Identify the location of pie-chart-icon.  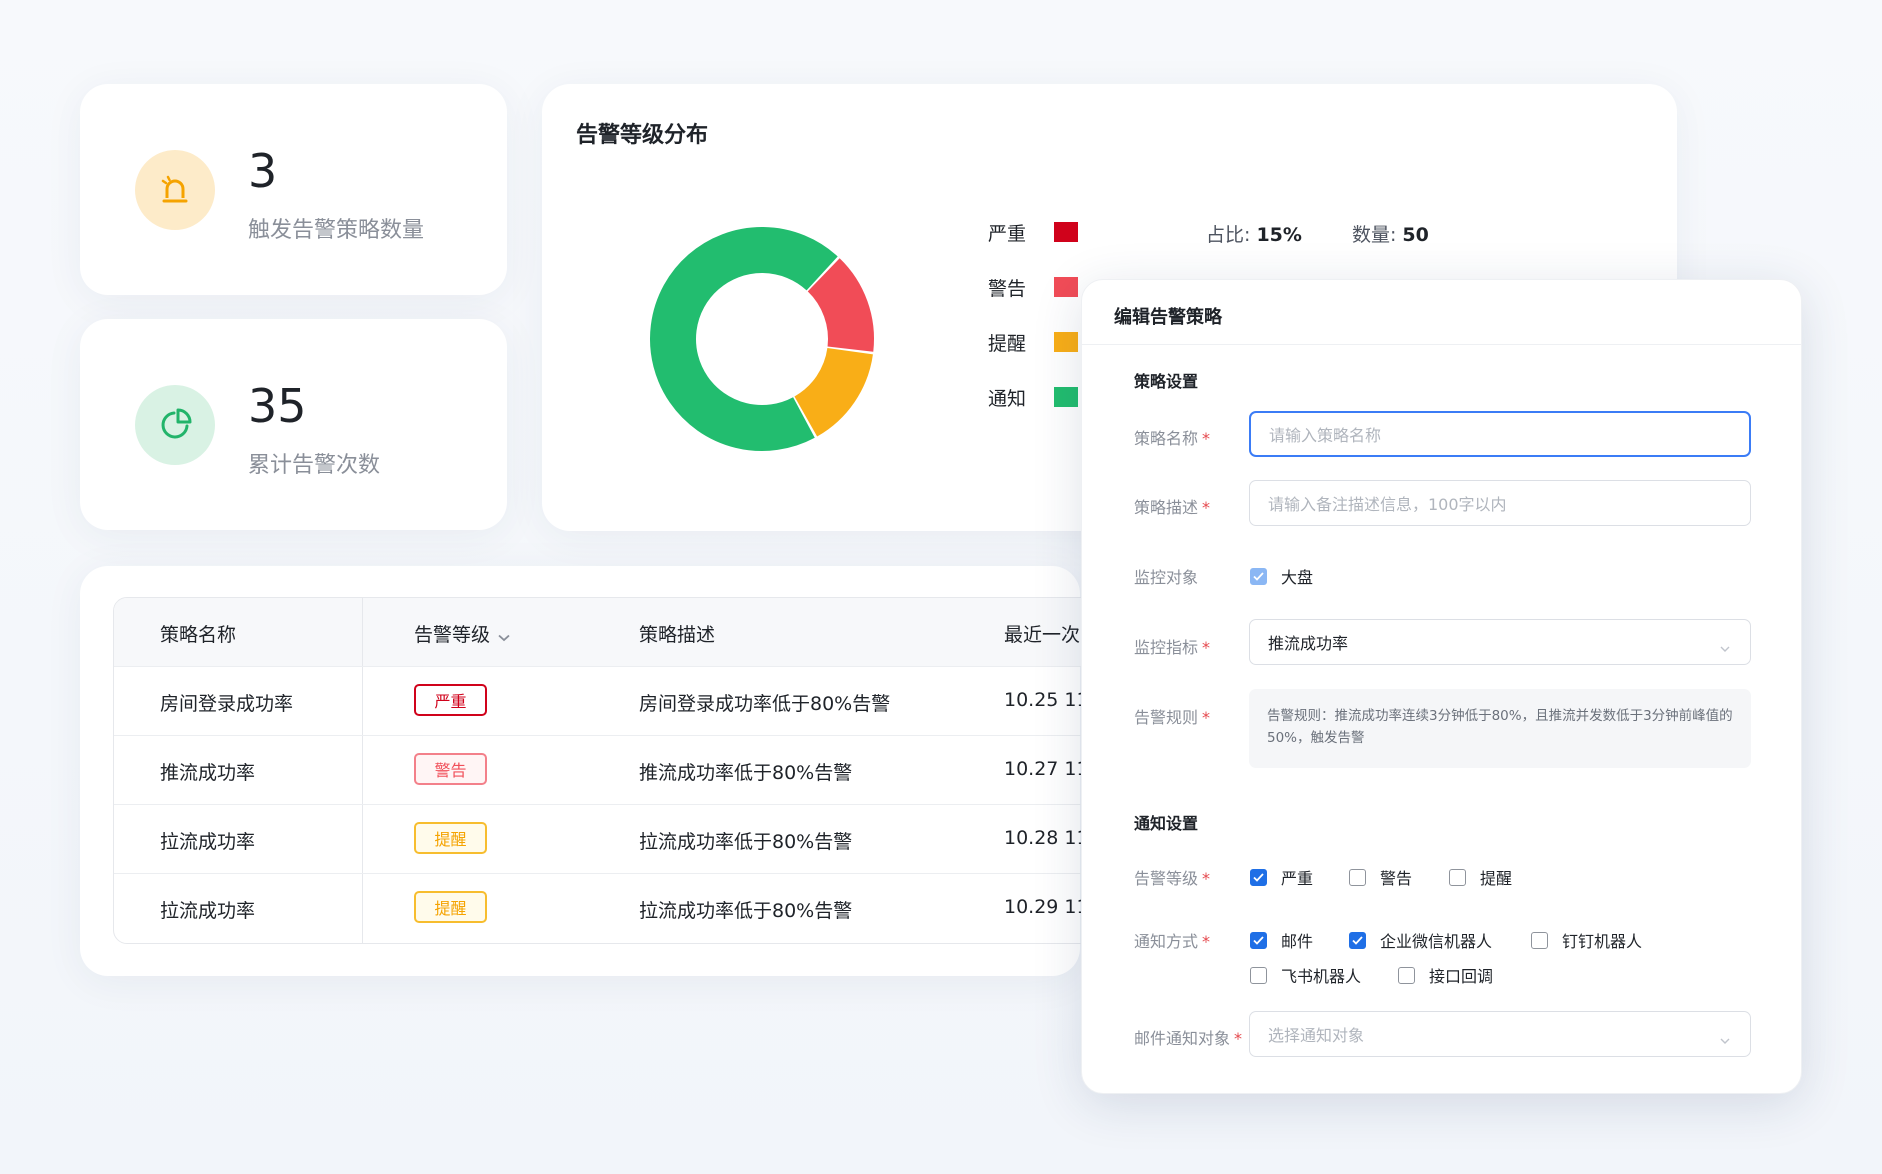
(175, 425).